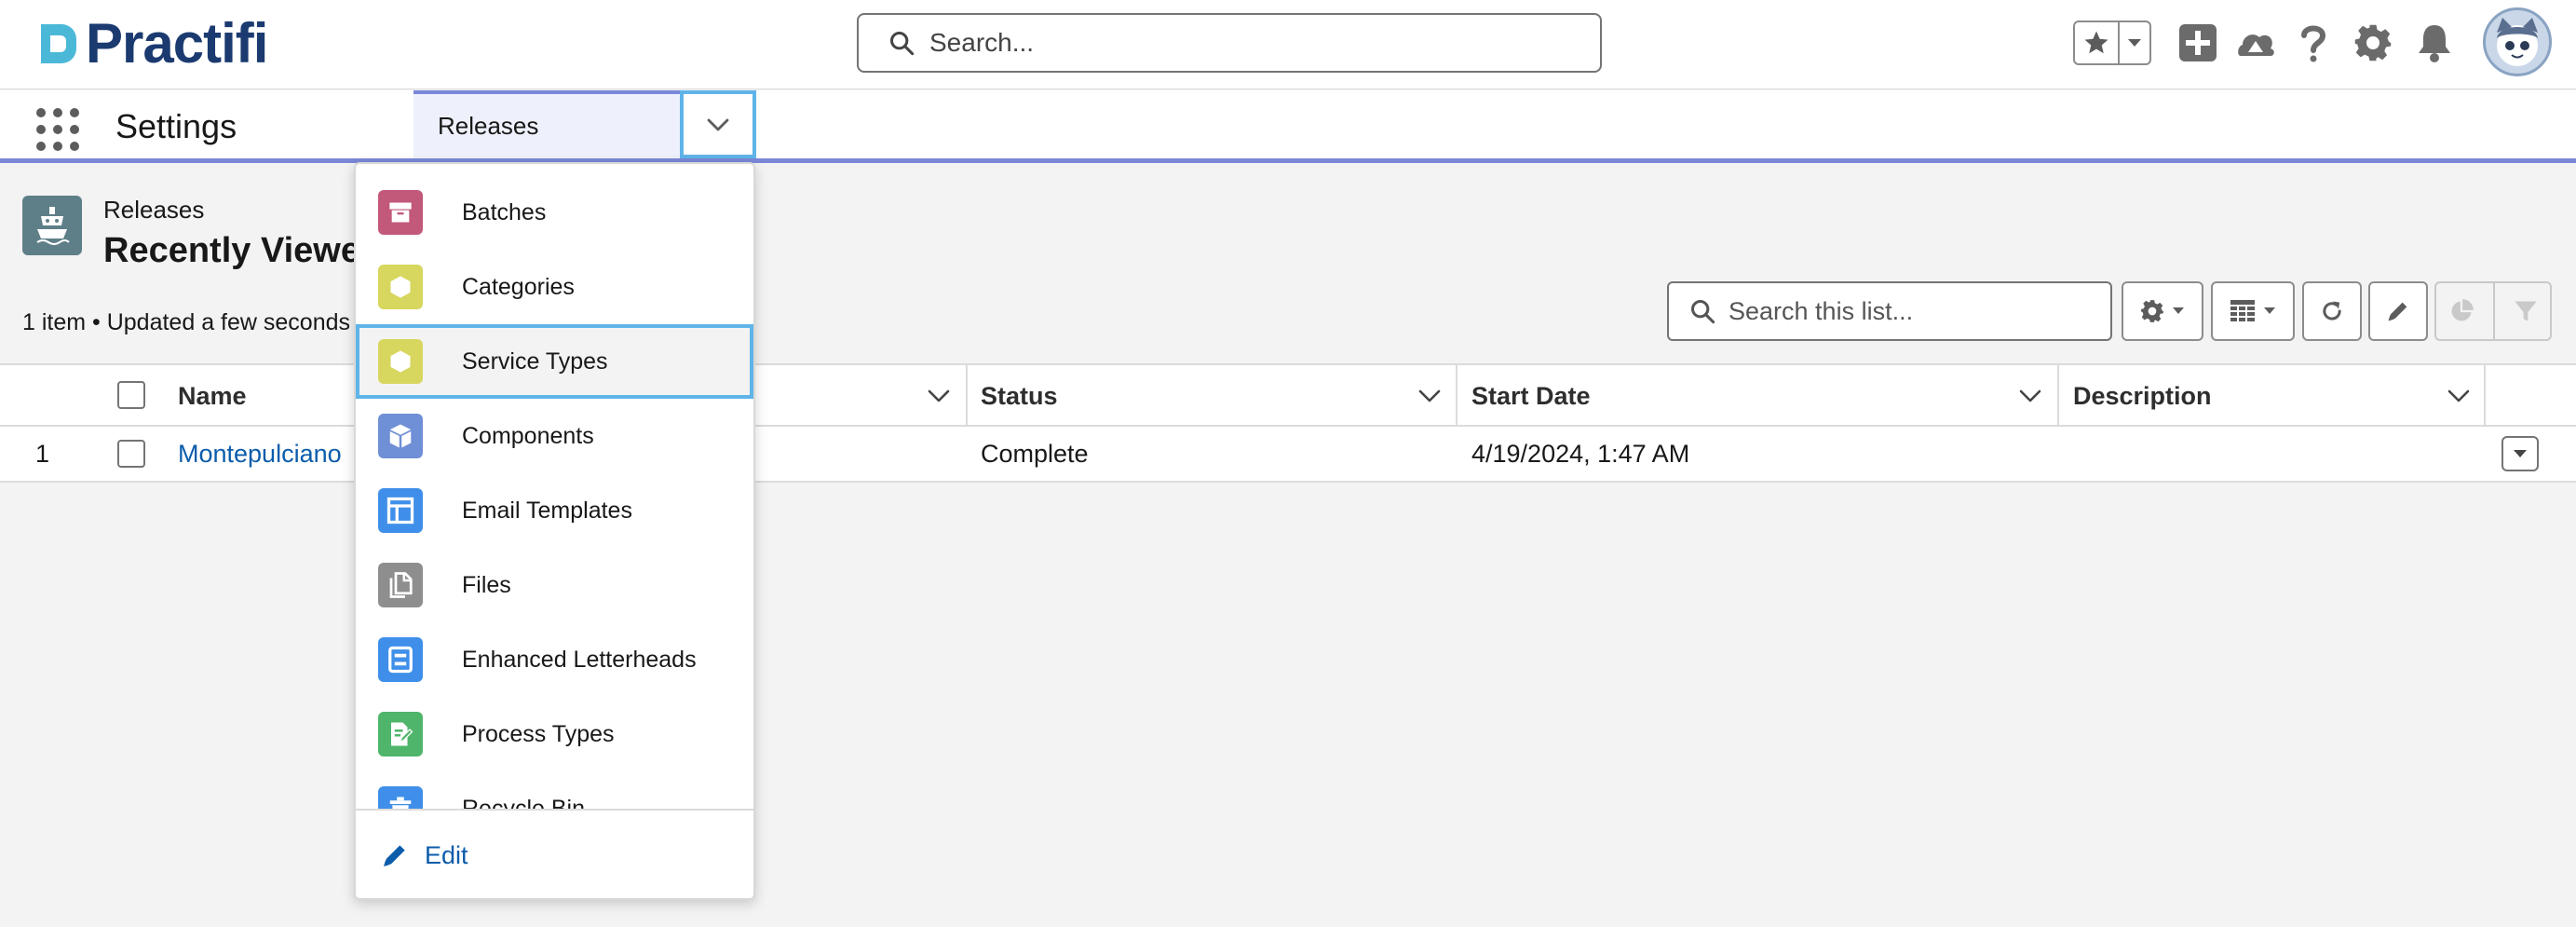  I want to click on filter-button, so click(2526, 311).